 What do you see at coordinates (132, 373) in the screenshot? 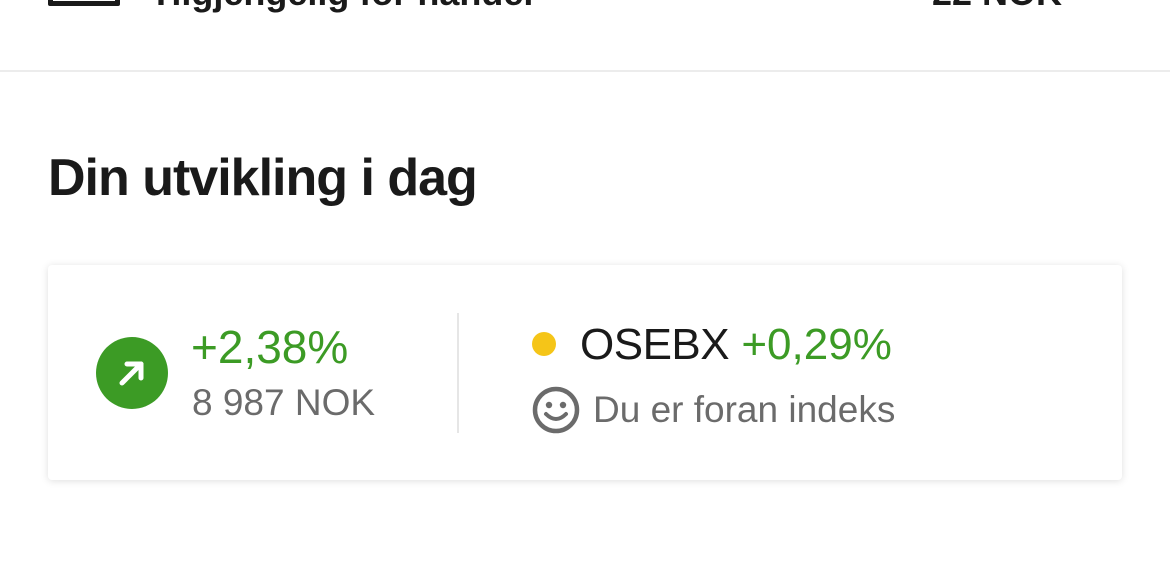
I see `arrow-up-right-icon` at bounding box center [132, 373].